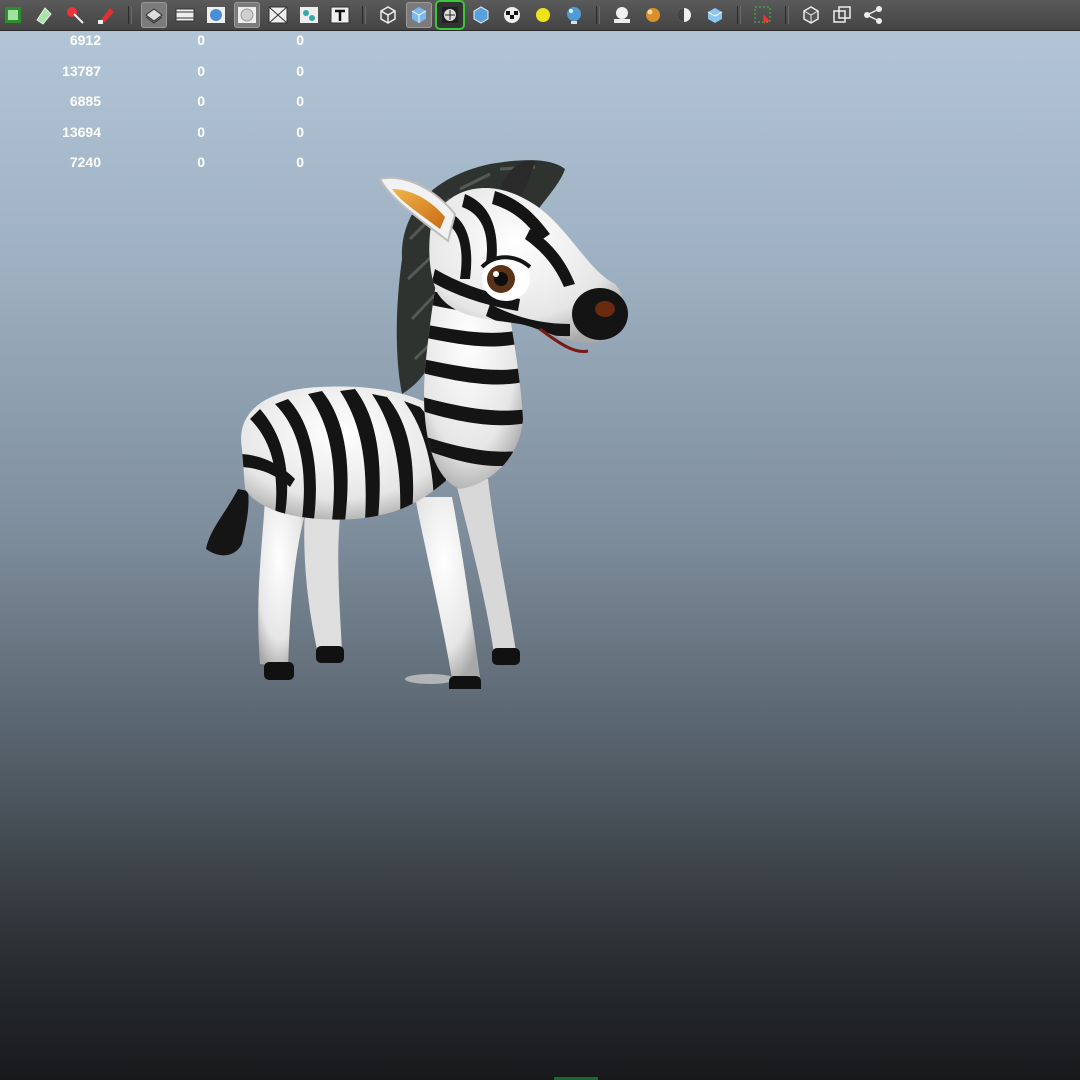 Image resolution: width=1080 pixels, height=1080 pixels. I want to click on half-sphere-icon, so click(684, 15).